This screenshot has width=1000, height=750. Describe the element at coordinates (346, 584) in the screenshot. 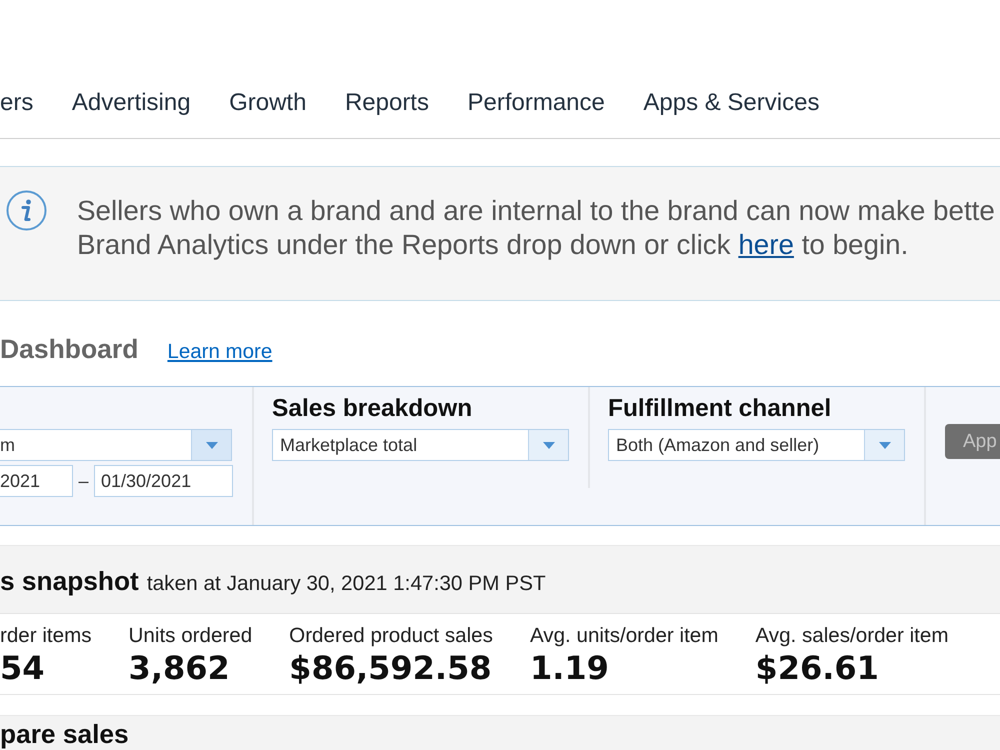

I see `snapshot-timestamp: taken at January 30, 2021 1:47:30 PM PST` at that location.